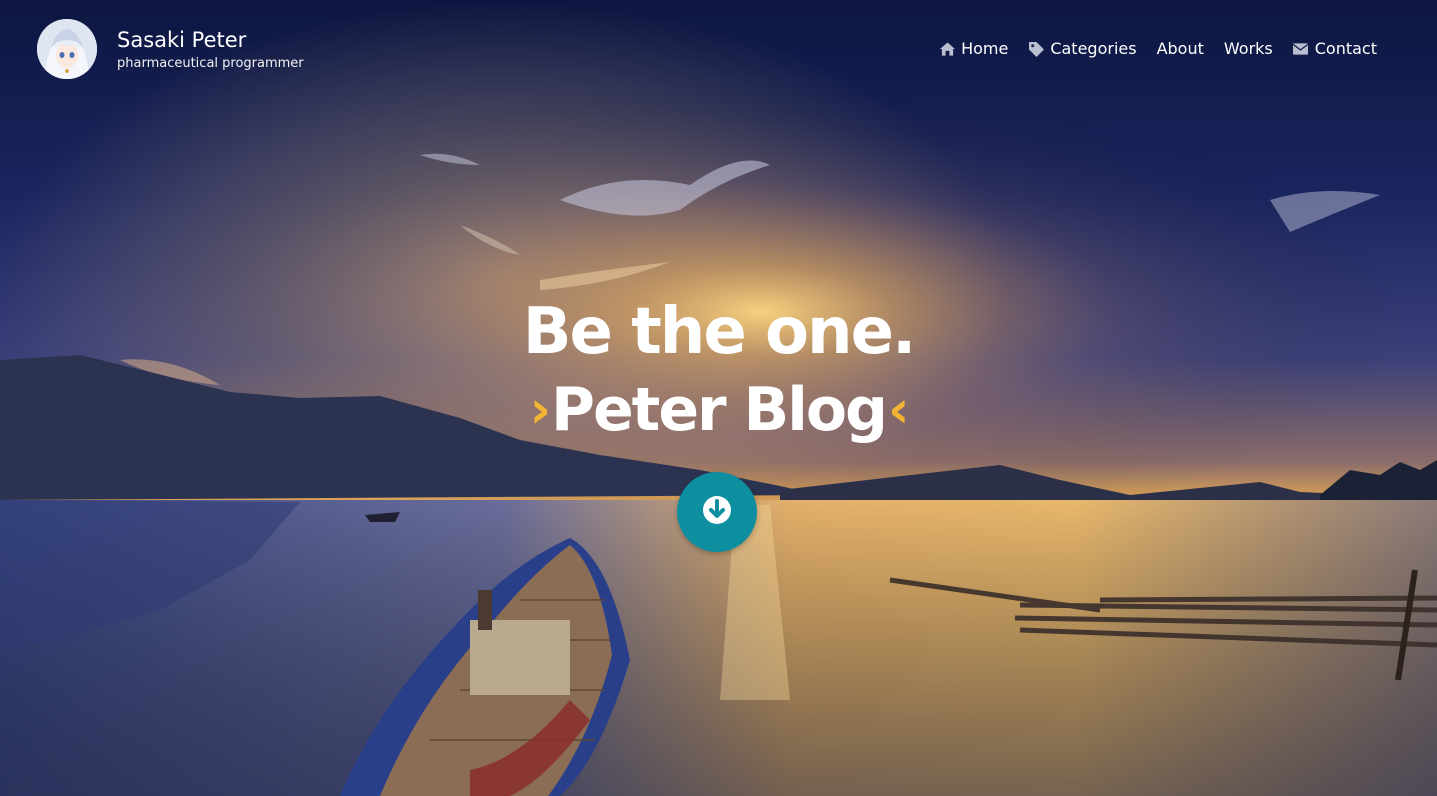 The height and width of the screenshot is (796, 1437). I want to click on nav-item-categories: Categories, so click(1082, 49).